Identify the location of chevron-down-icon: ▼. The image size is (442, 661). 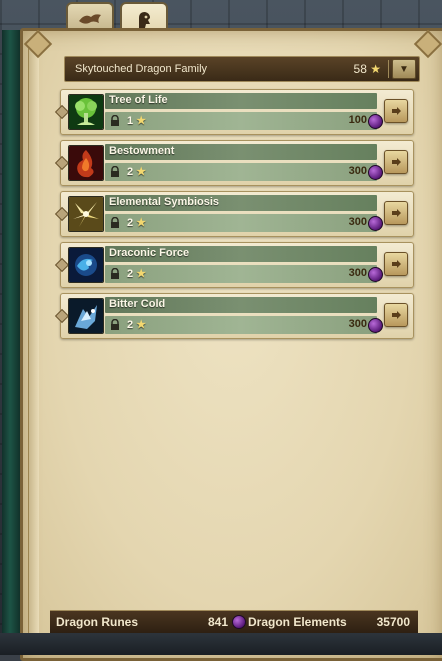
(404, 69).